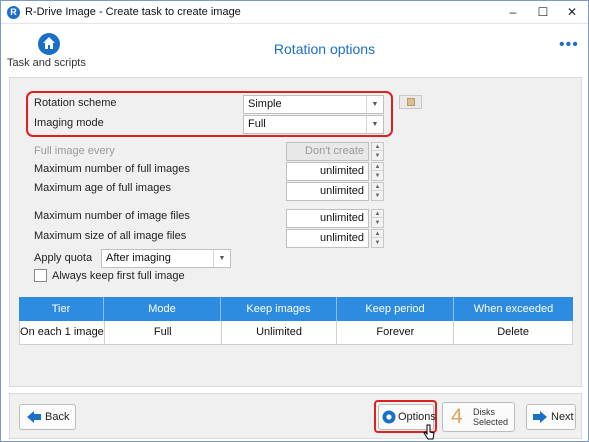 The image size is (589, 442). Describe the element at coordinates (110, 236) in the screenshot. I see `max-size-label: Maximum size of all image files` at that location.